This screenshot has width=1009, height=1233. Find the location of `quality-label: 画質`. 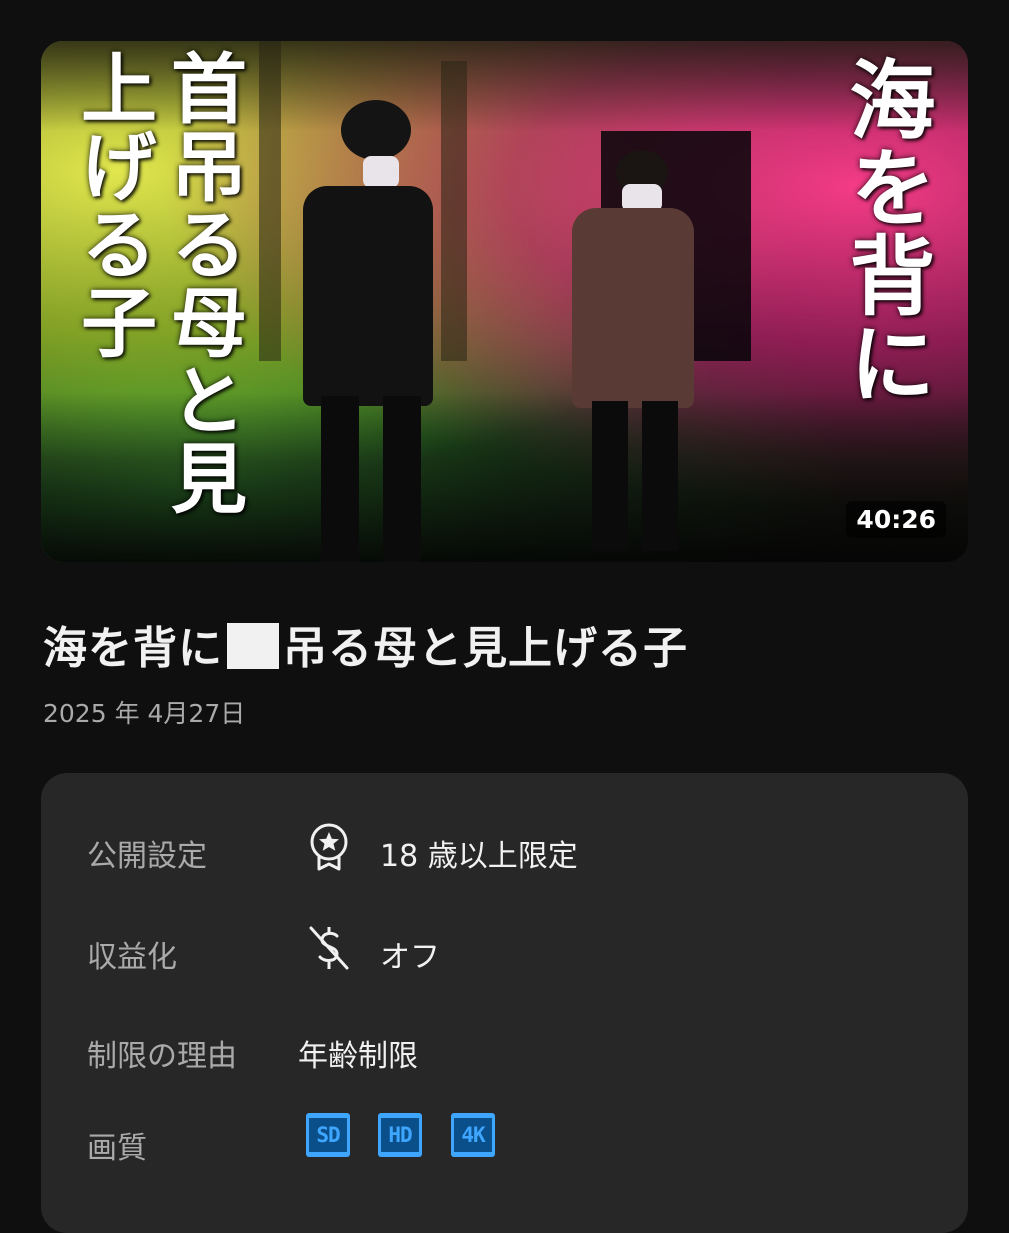

quality-label: 画質 is located at coordinates (117, 1148).